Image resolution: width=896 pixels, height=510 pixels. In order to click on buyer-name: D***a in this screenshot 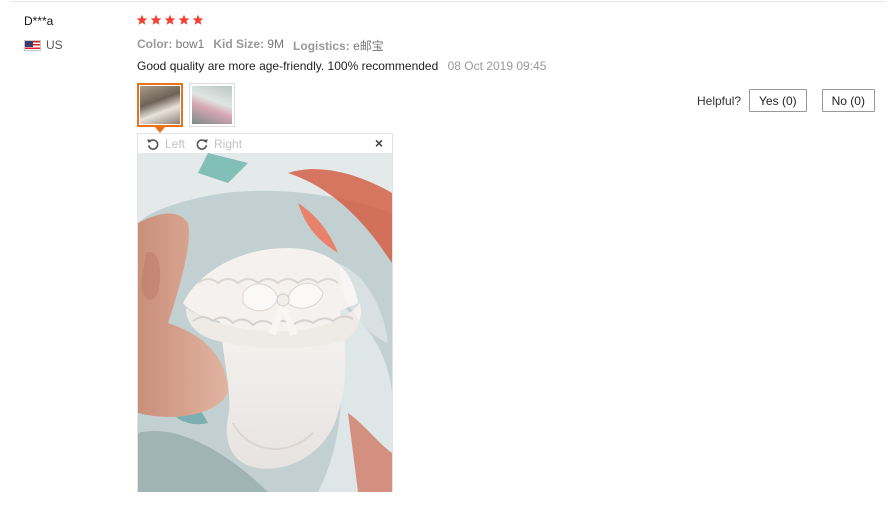, I will do `click(39, 21)`.